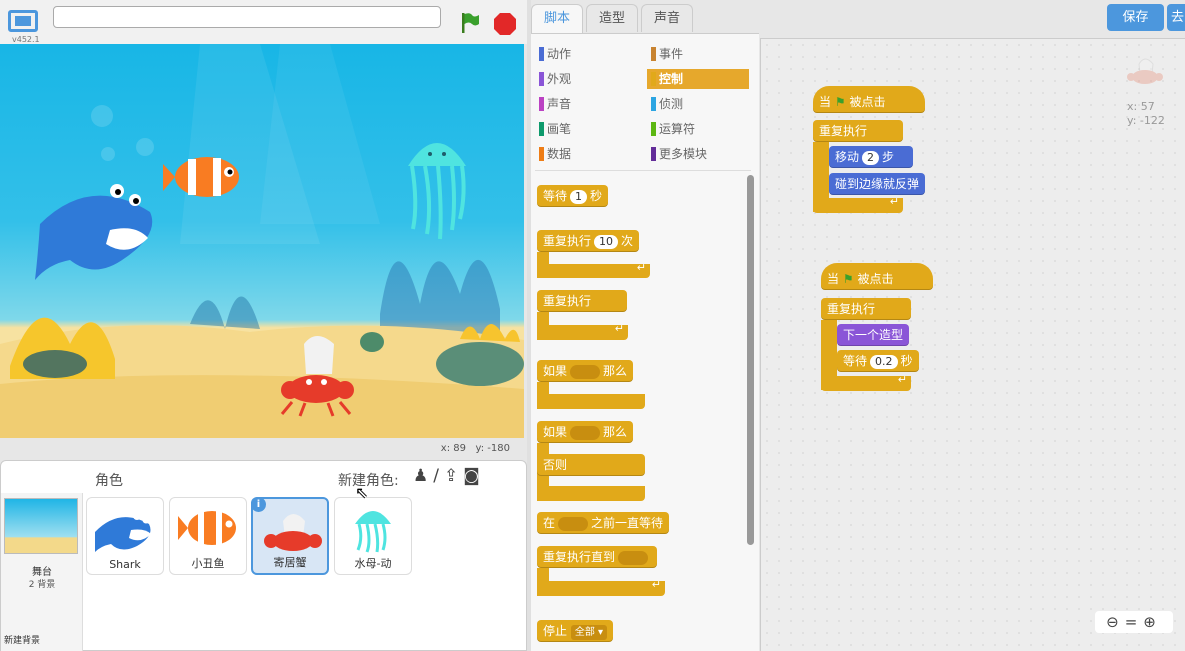 The height and width of the screenshot is (651, 1185). What do you see at coordinates (873, 335) in the screenshot?
I see `script2-next-costume-block: 下一个造型` at bounding box center [873, 335].